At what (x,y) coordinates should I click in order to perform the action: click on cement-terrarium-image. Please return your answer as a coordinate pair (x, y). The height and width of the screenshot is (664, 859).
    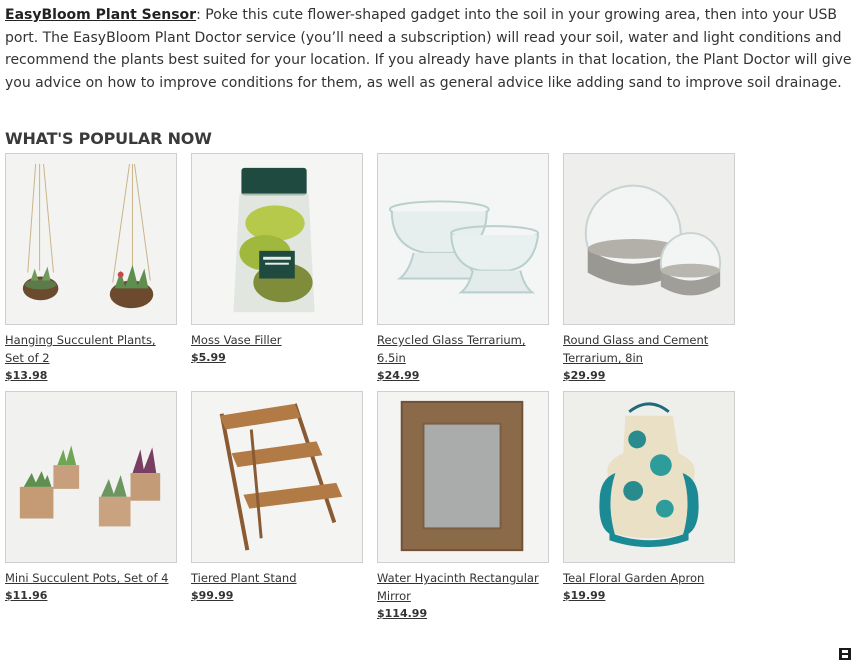
    Looking at the image, I should click on (649, 239).